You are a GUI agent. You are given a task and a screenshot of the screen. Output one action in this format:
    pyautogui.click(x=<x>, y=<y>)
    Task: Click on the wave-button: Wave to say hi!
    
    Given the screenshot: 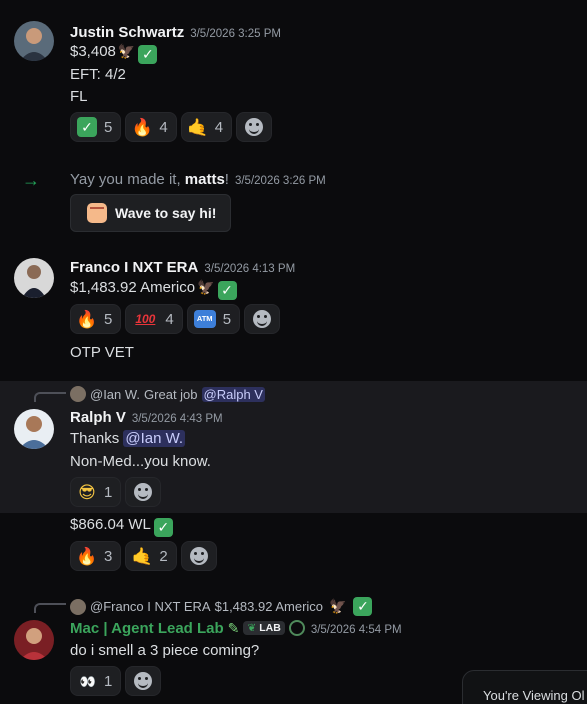 What is the action you would take?
    pyautogui.click(x=151, y=213)
    